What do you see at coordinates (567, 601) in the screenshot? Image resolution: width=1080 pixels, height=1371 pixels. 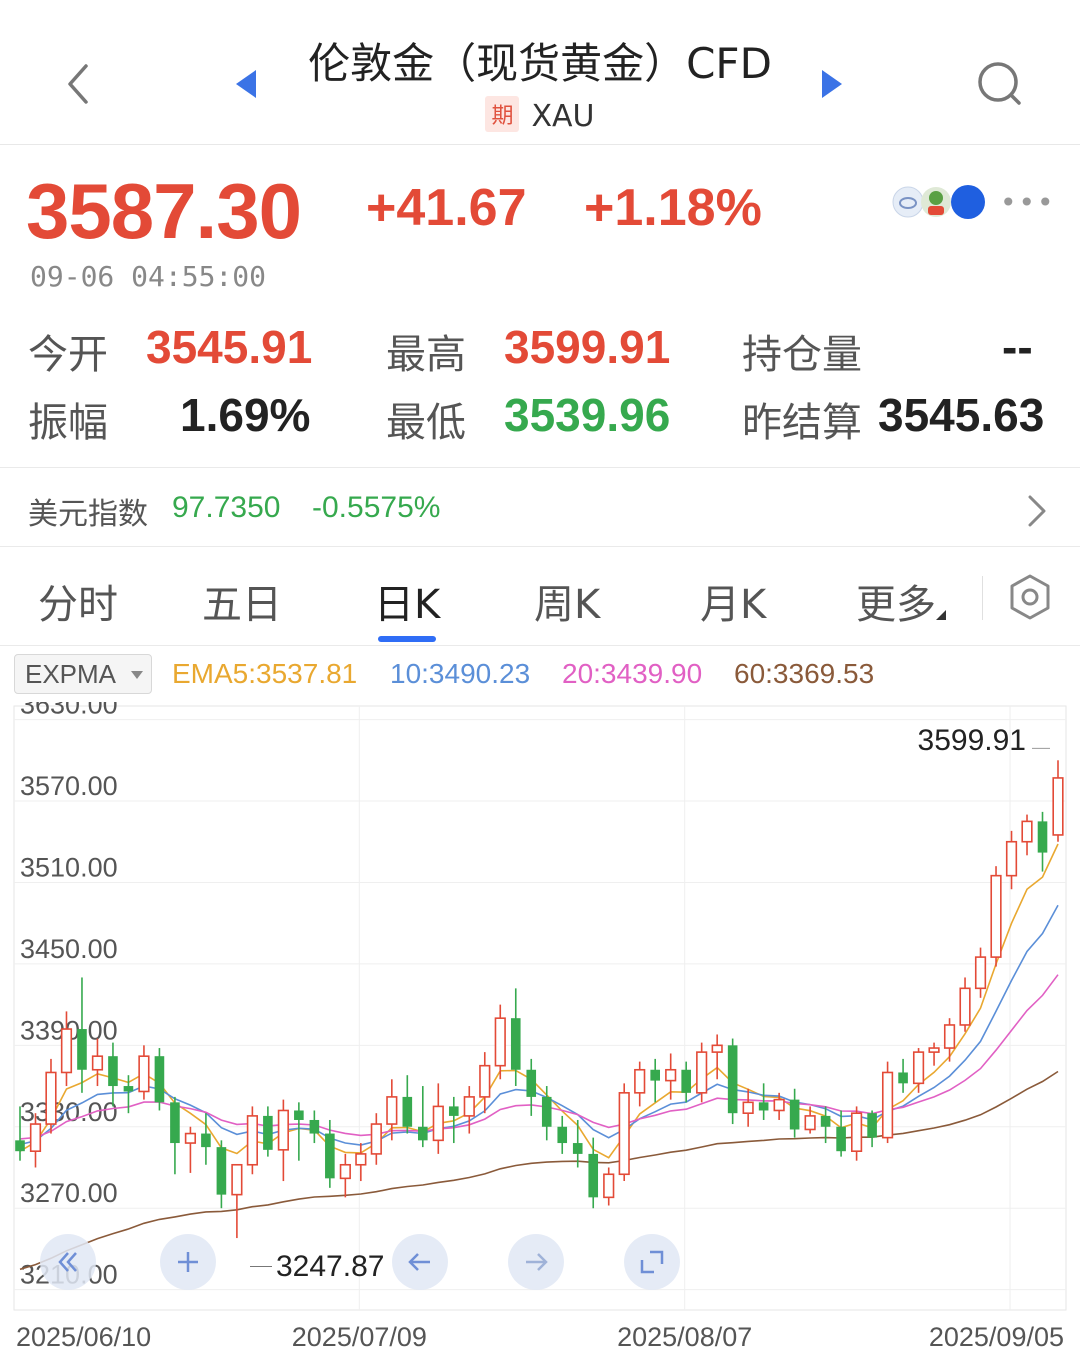 I see `tab-weekly-k: 周K` at bounding box center [567, 601].